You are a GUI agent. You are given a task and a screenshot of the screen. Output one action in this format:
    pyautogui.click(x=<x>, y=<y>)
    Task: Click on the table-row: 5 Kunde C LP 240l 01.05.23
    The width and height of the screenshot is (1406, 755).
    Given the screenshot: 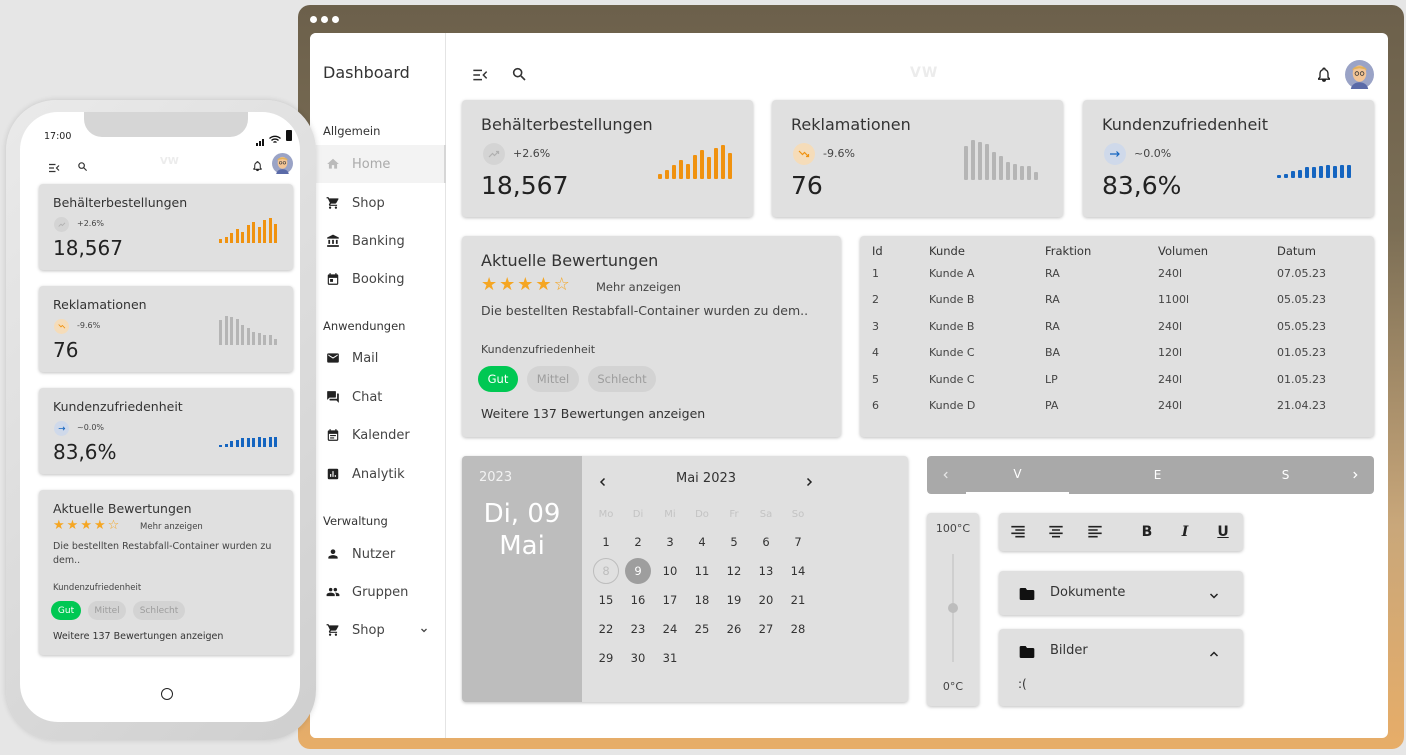 What is the action you would take?
    pyautogui.click(x=1119, y=379)
    